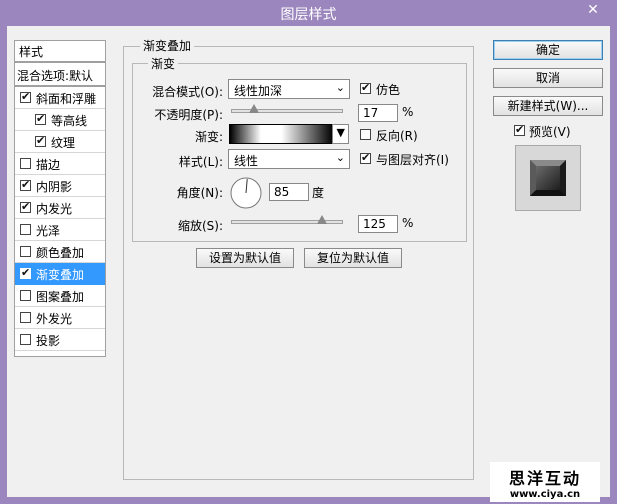  Describe the element at coordinates (593, 10) in the screenshot. I see `close-icon: ✕` at that location.